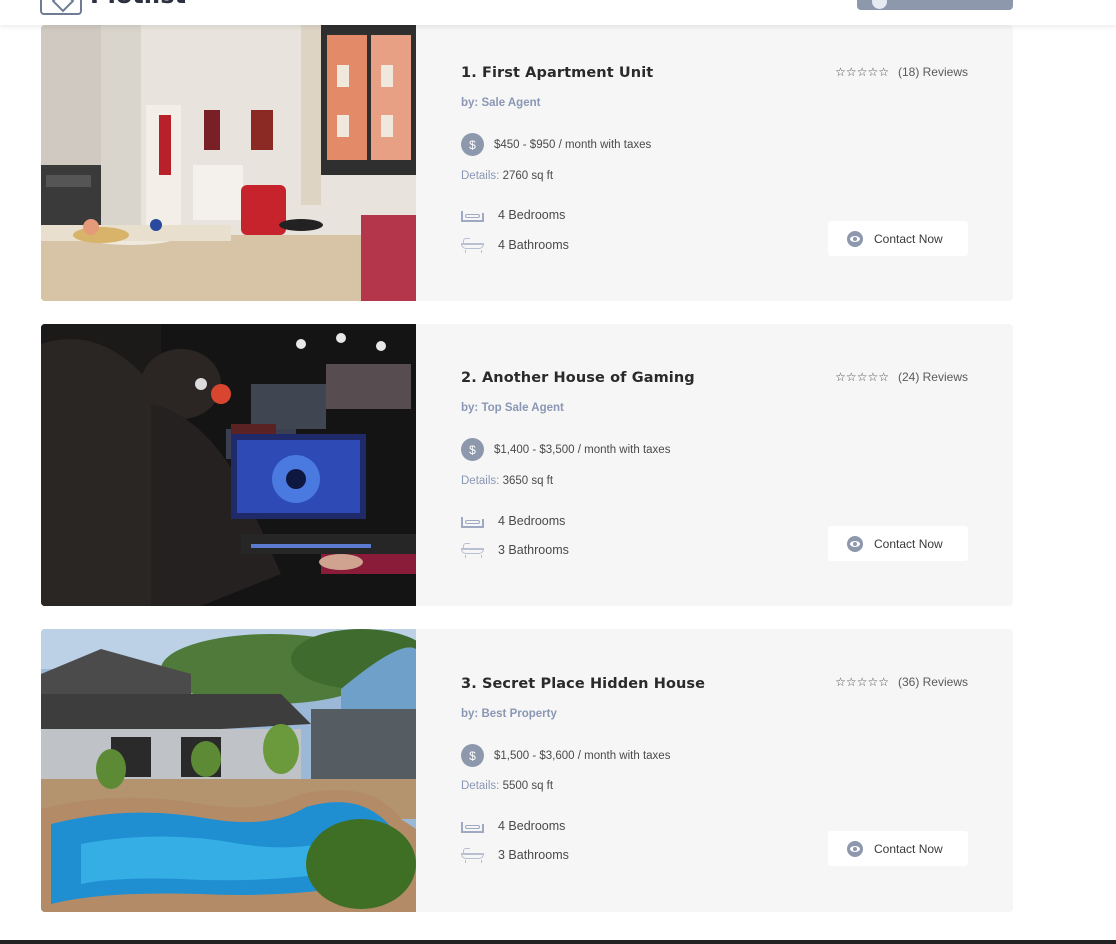 Image resolution: width=1116 pixels, height=944 pixels. Describe the element at coordinates (935, 5) in the screenshot. I see `header-action-button` at that location.